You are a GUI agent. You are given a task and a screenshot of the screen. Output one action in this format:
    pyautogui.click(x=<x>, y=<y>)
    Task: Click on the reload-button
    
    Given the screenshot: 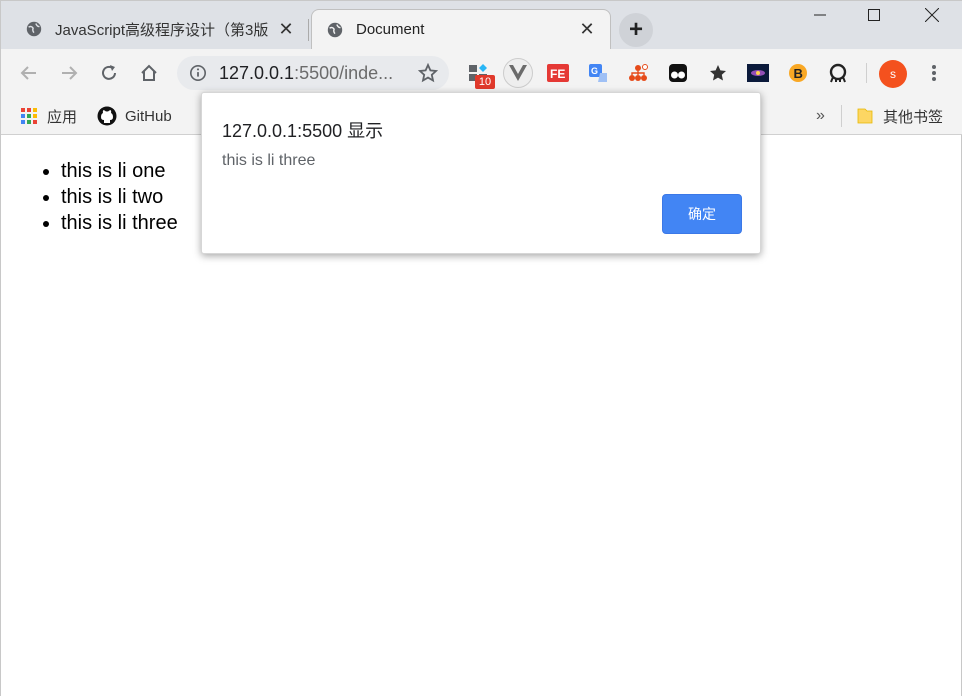 What is the action you would take?
    pyautogui.click(x=109, y=73)
    